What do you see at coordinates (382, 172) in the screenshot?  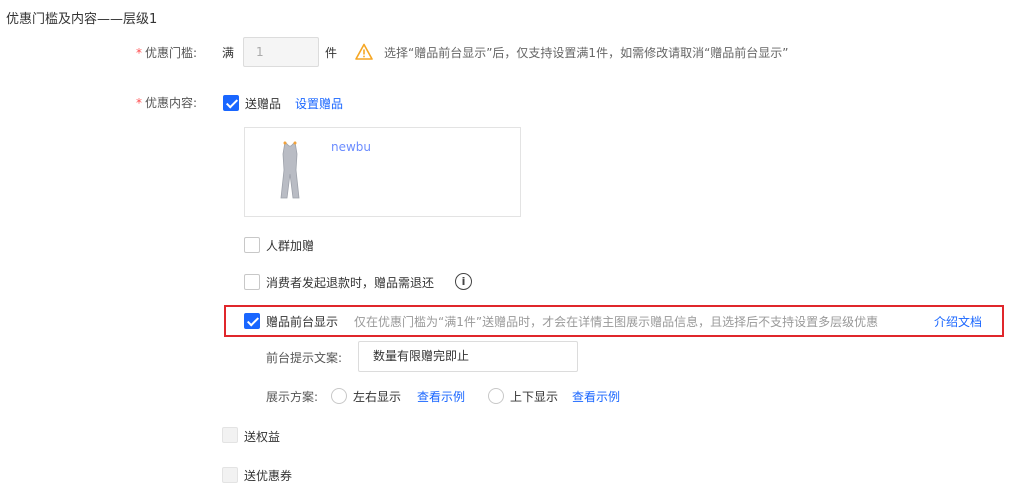 I see `gift-item-card: newbu` at bounding box center [382, 172].